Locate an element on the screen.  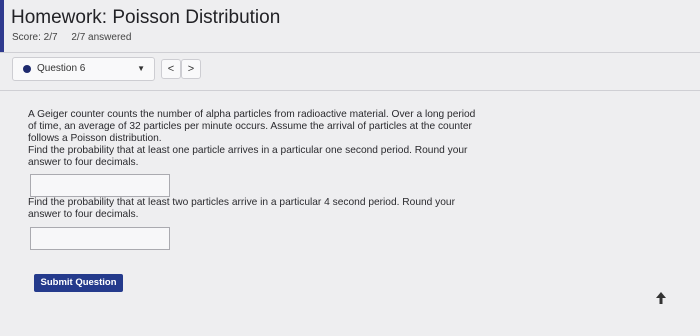
mouse-cursor-icon is located at coordinates (661, 298).